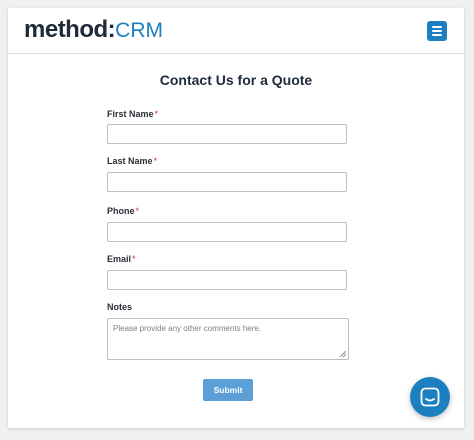 This screenshot has height=440, width=474. I want to click on last-name-label-text: Last Name, so click(130, 161).